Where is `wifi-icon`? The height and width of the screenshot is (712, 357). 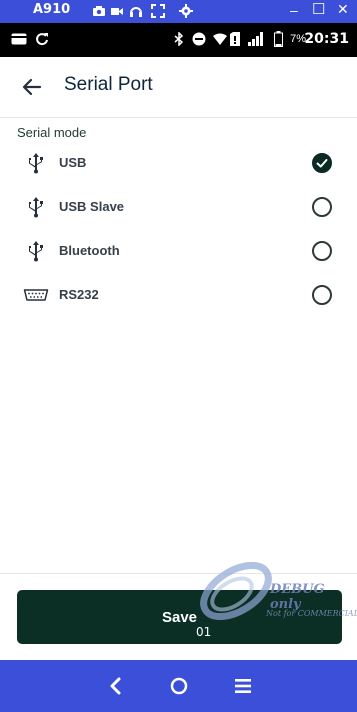
wifi-icon is located at coordinates (220, 39).